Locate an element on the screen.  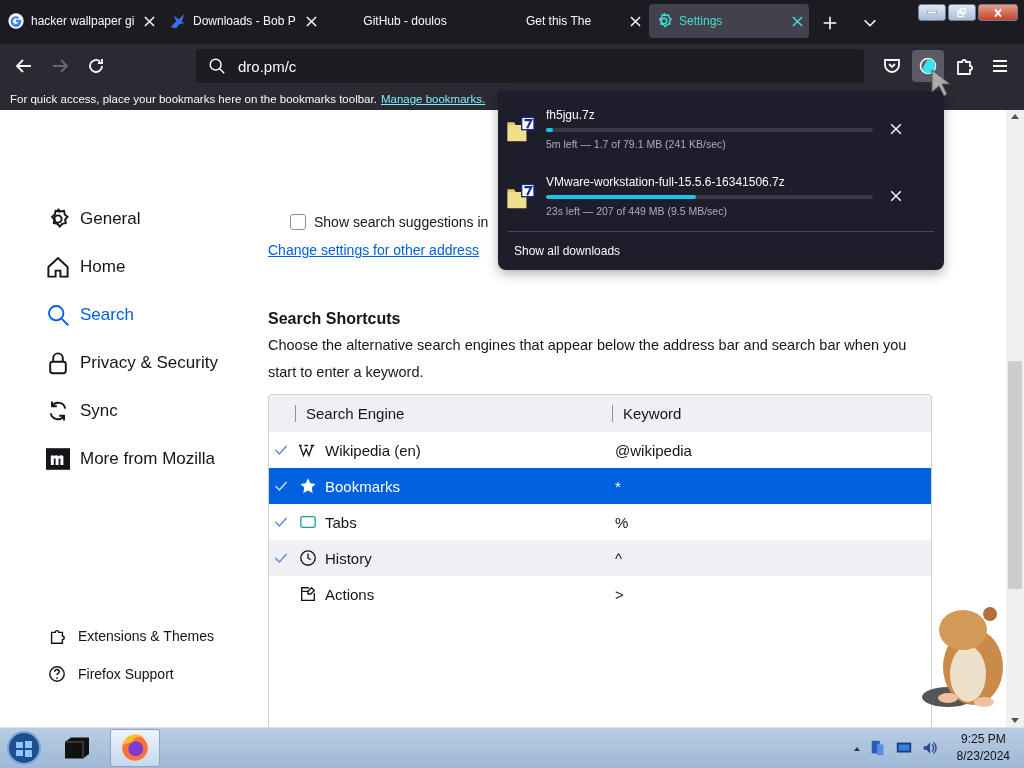
engine-name: Tabs is located at coordinates (341, 522).